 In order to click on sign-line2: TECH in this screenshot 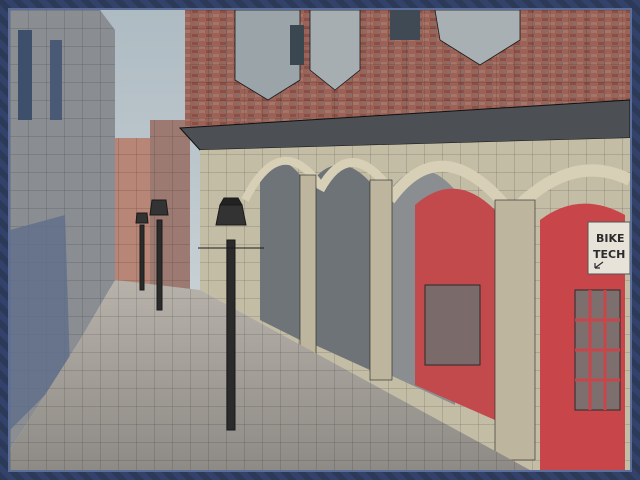, I will do `click(609, 254)`.